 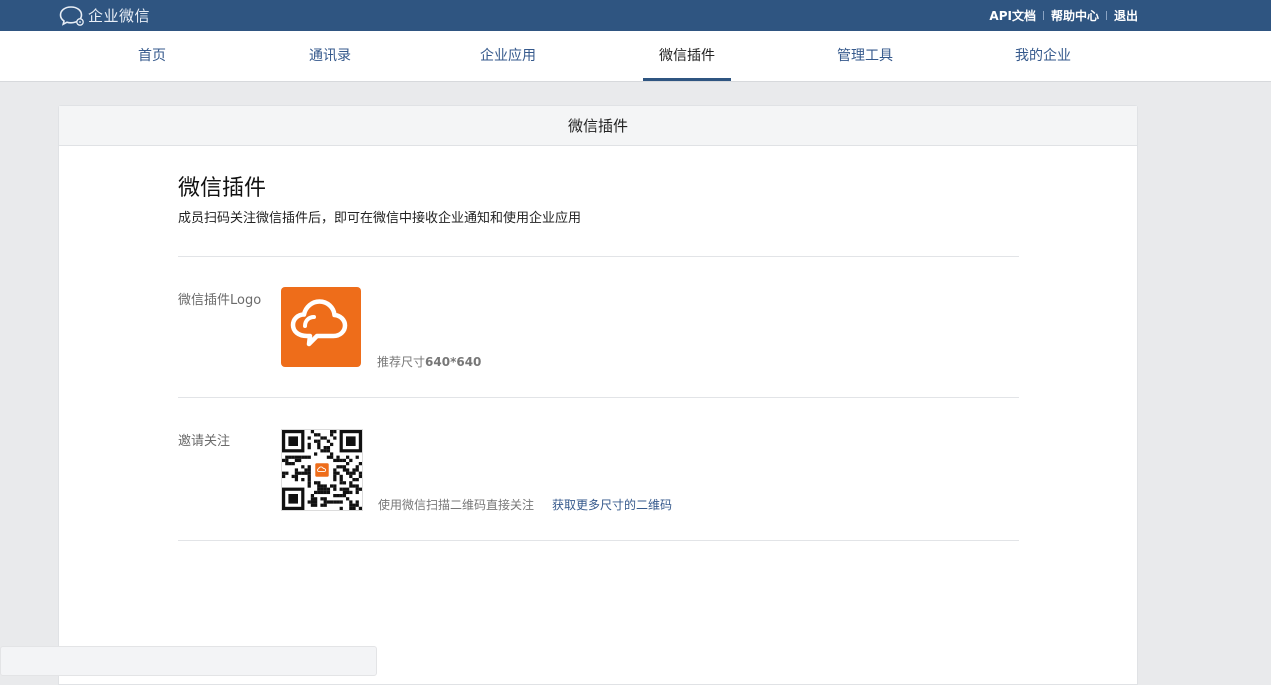 What do you see at coordinates (687, 79) in the screenshot?
I see `active-tab-indicator` at bounding box center [687, 79].